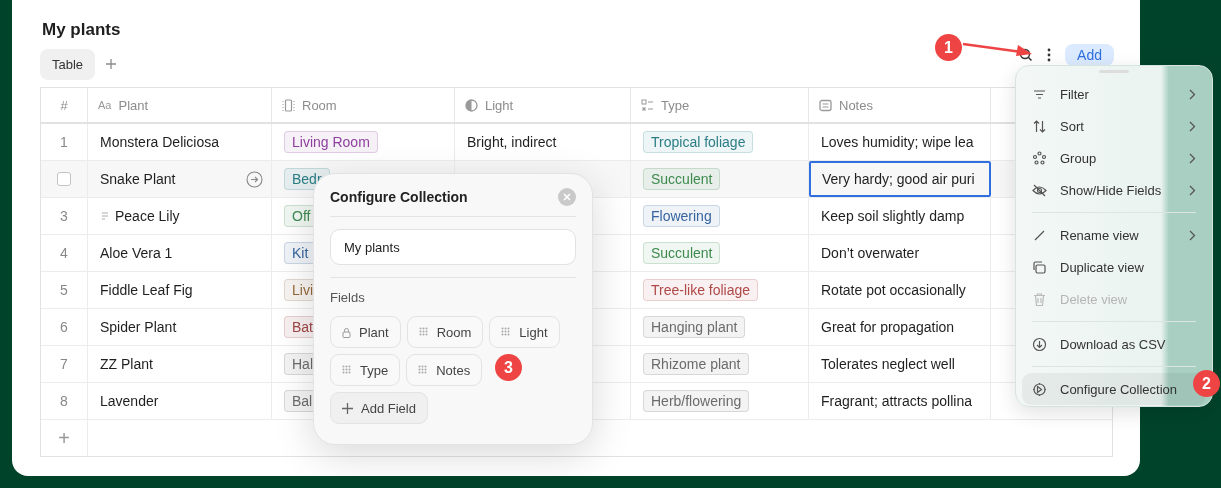 This screenshot has width=1221, height=488. What do you see at coordinates (701, 290) in the screenshot?
I see `type-tag: Tree-like foliage` at bounding box center [701, 290].